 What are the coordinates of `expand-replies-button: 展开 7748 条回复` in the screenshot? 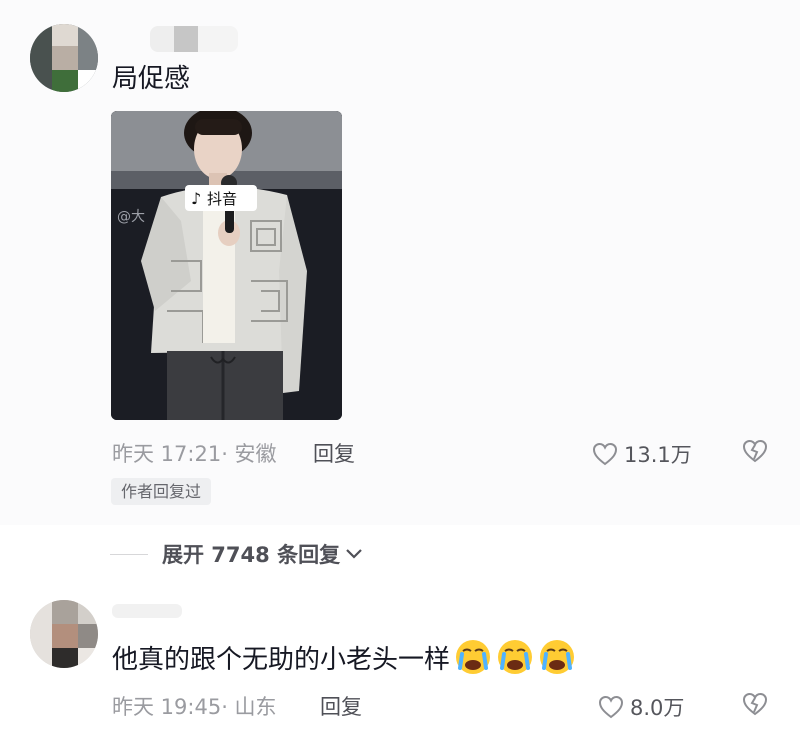 It's located at (237, 554).